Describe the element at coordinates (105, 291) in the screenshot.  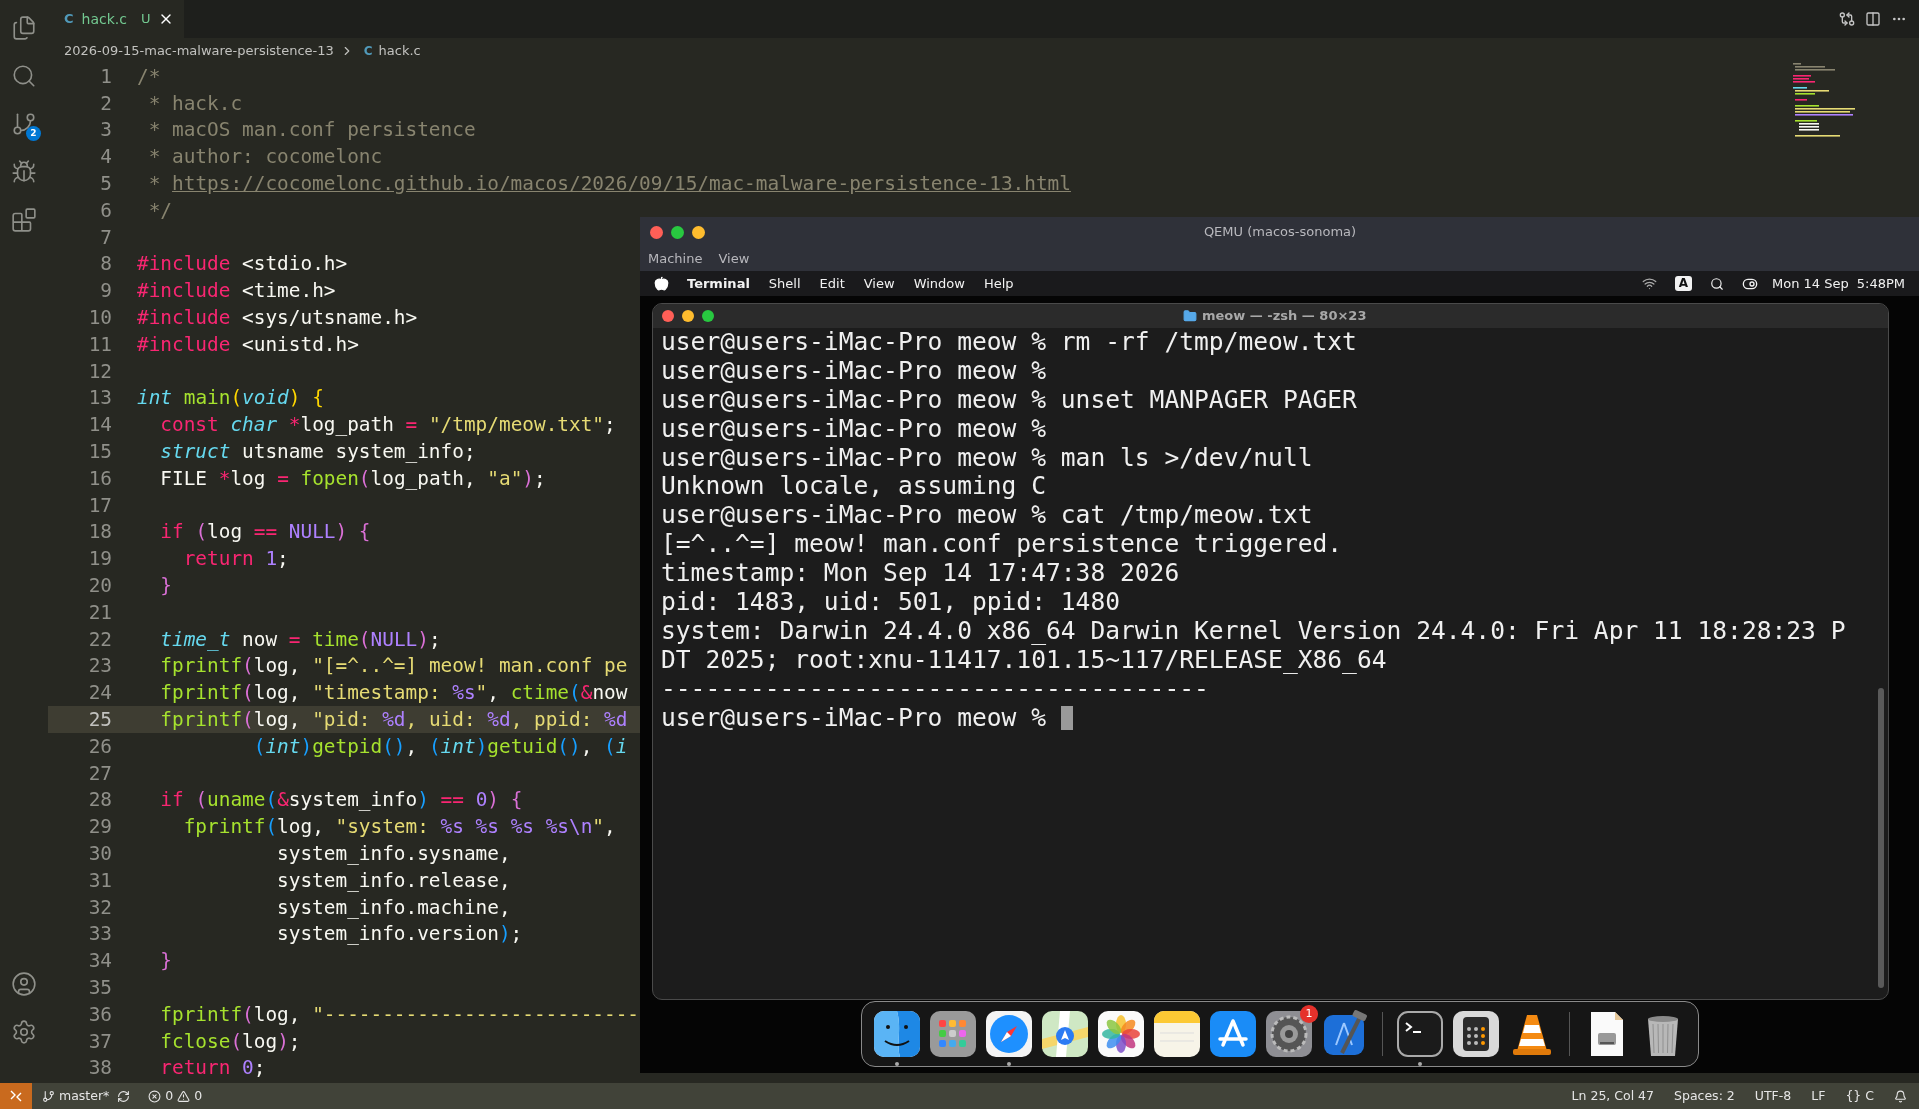
I see `line-number: 9` at that location.